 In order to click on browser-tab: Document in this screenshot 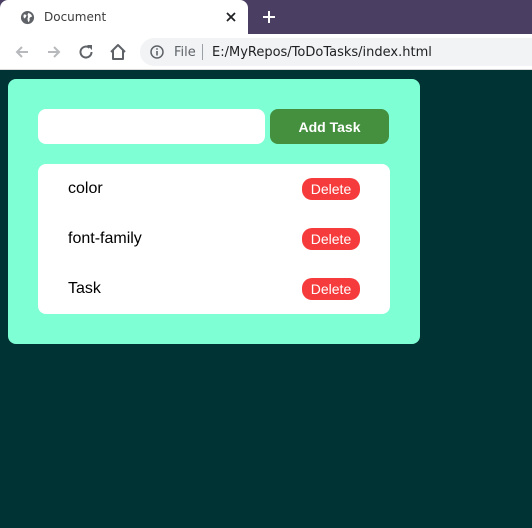, I will do `click(124, 17)`.